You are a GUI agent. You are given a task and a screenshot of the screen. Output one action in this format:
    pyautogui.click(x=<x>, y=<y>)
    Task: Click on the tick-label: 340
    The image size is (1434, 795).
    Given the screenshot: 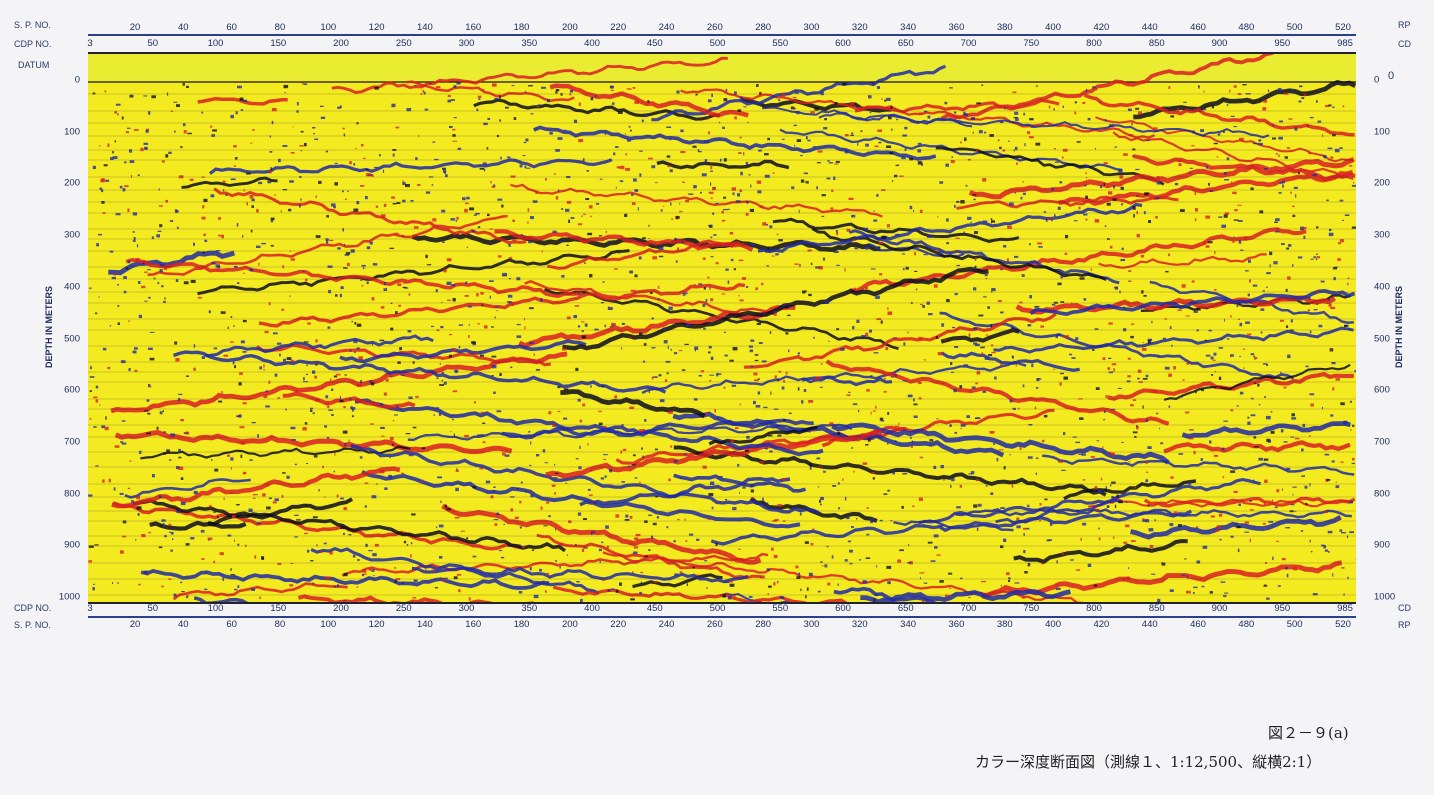 What is the action you would take?
    pyautogui.click(x=908, y=624)
    